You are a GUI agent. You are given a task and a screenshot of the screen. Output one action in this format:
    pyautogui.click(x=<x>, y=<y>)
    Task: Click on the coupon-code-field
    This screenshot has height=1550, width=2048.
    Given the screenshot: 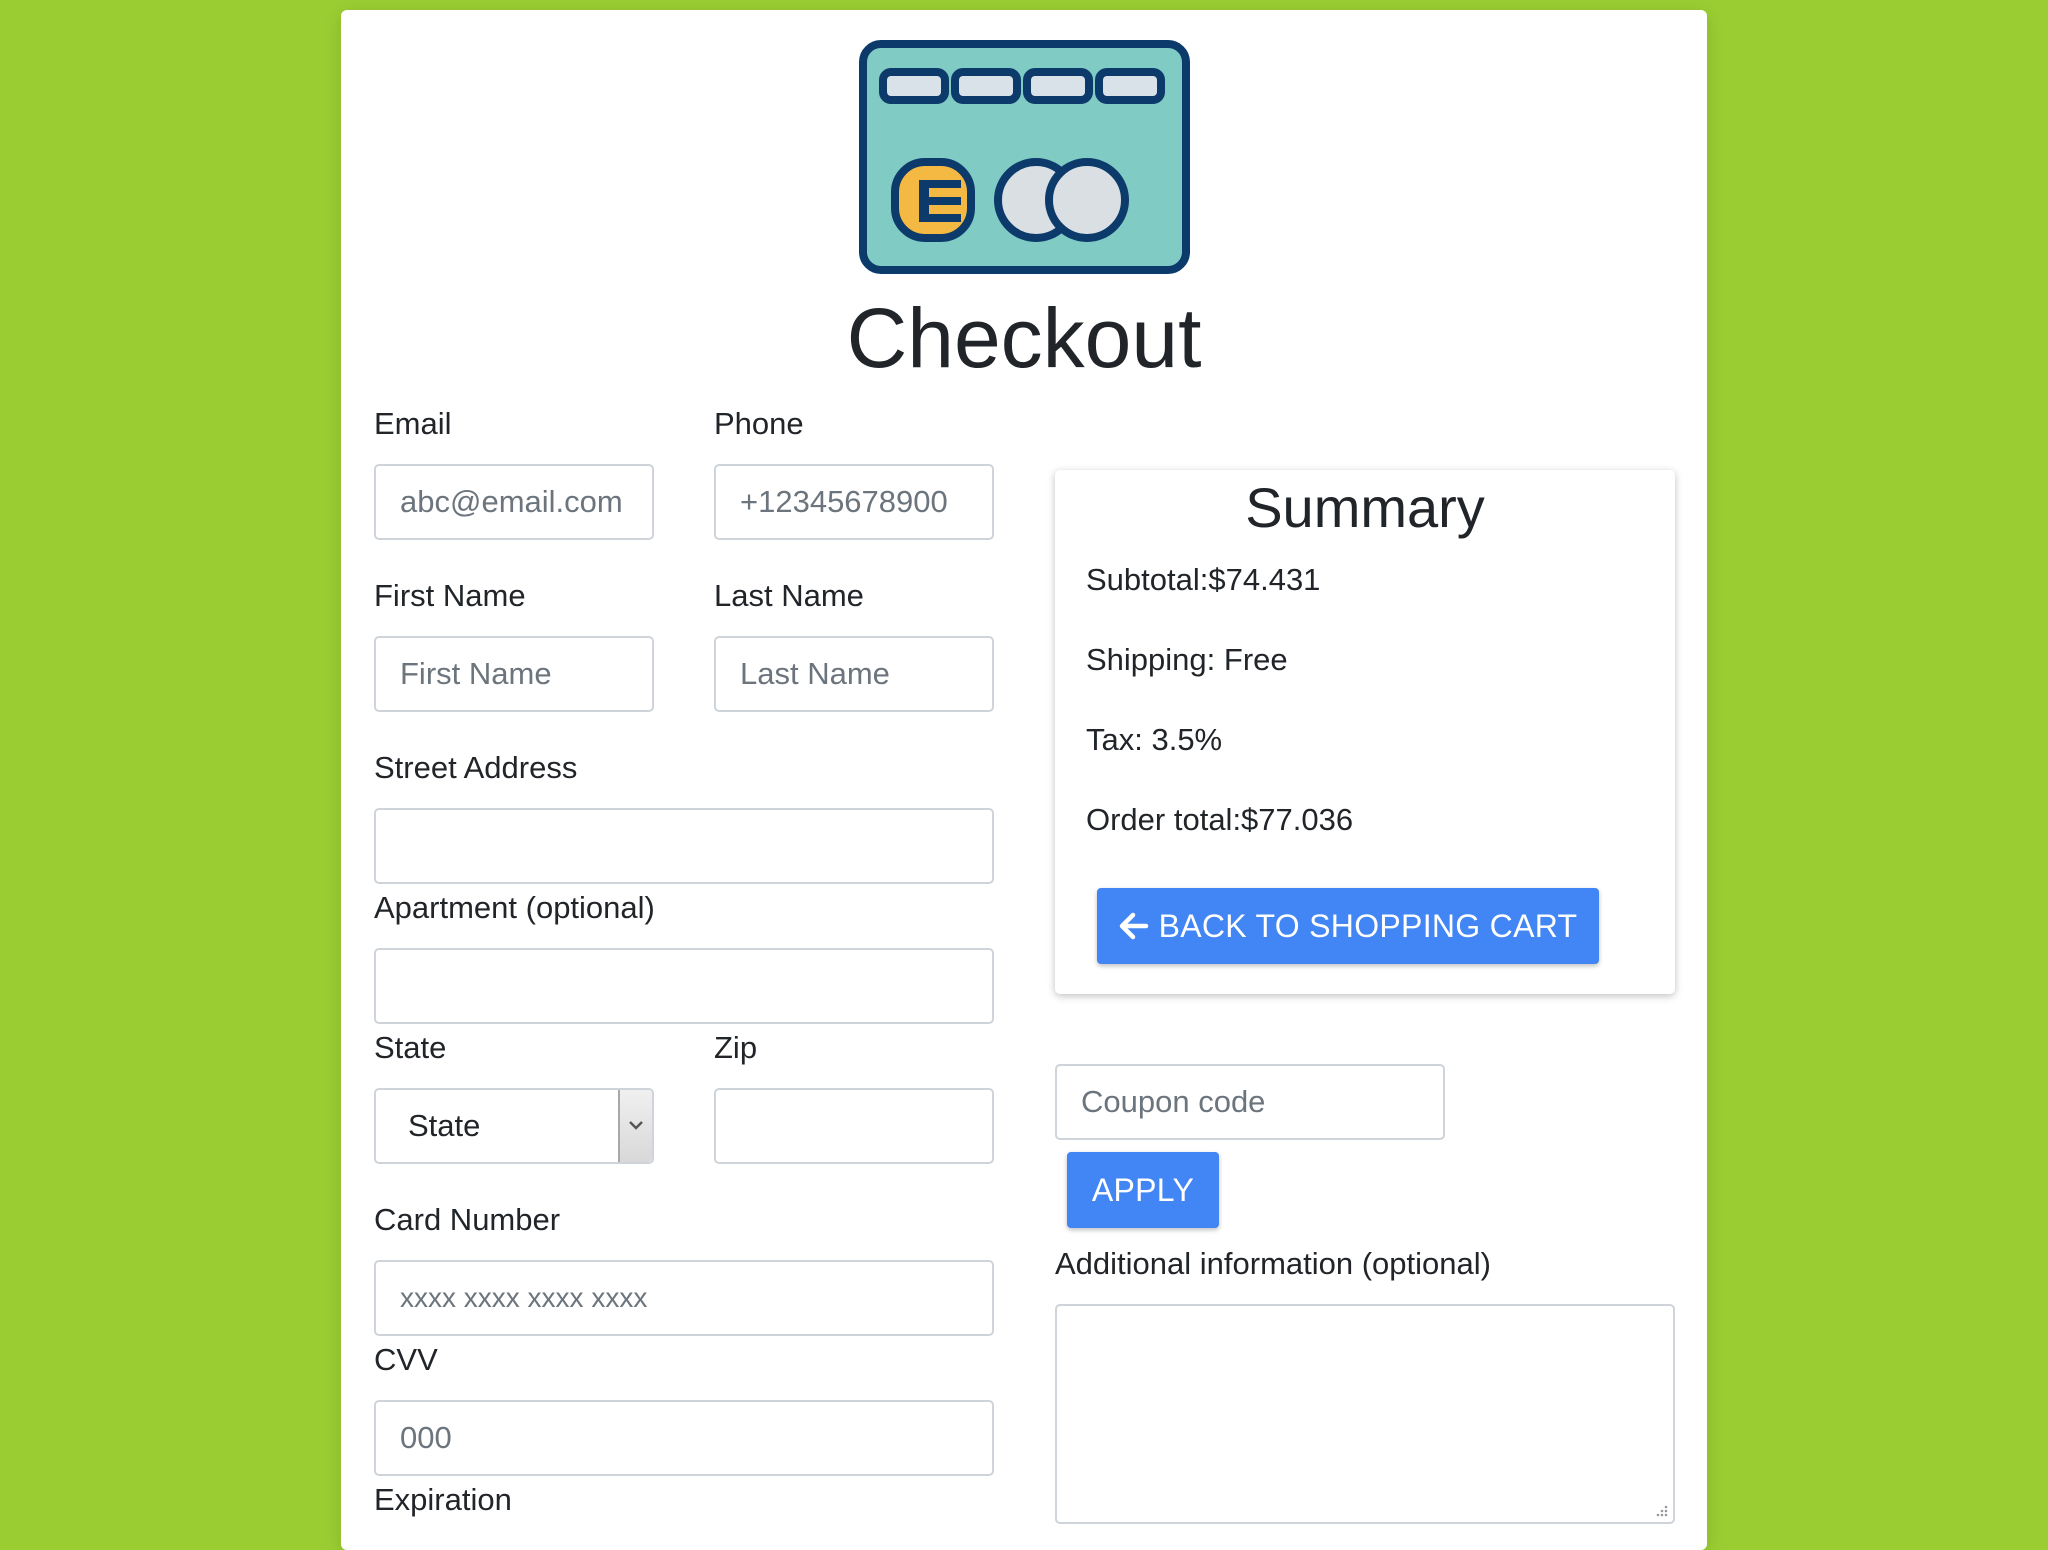 What is the action you would take?
    pyautogui.click(x=1250, y=1102)
    